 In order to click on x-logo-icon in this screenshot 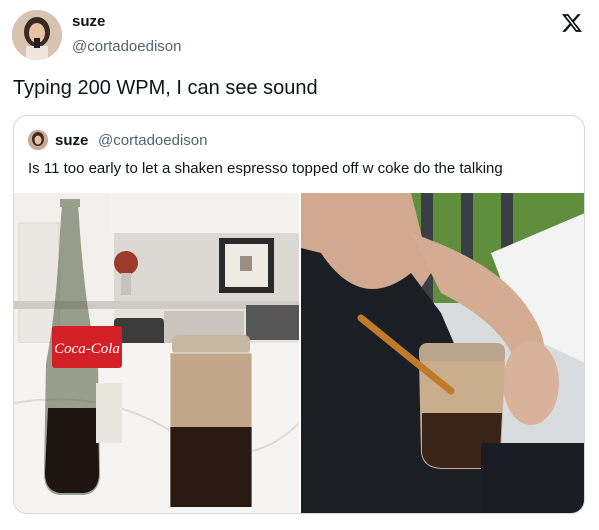, I will do `click(572, 23)`.